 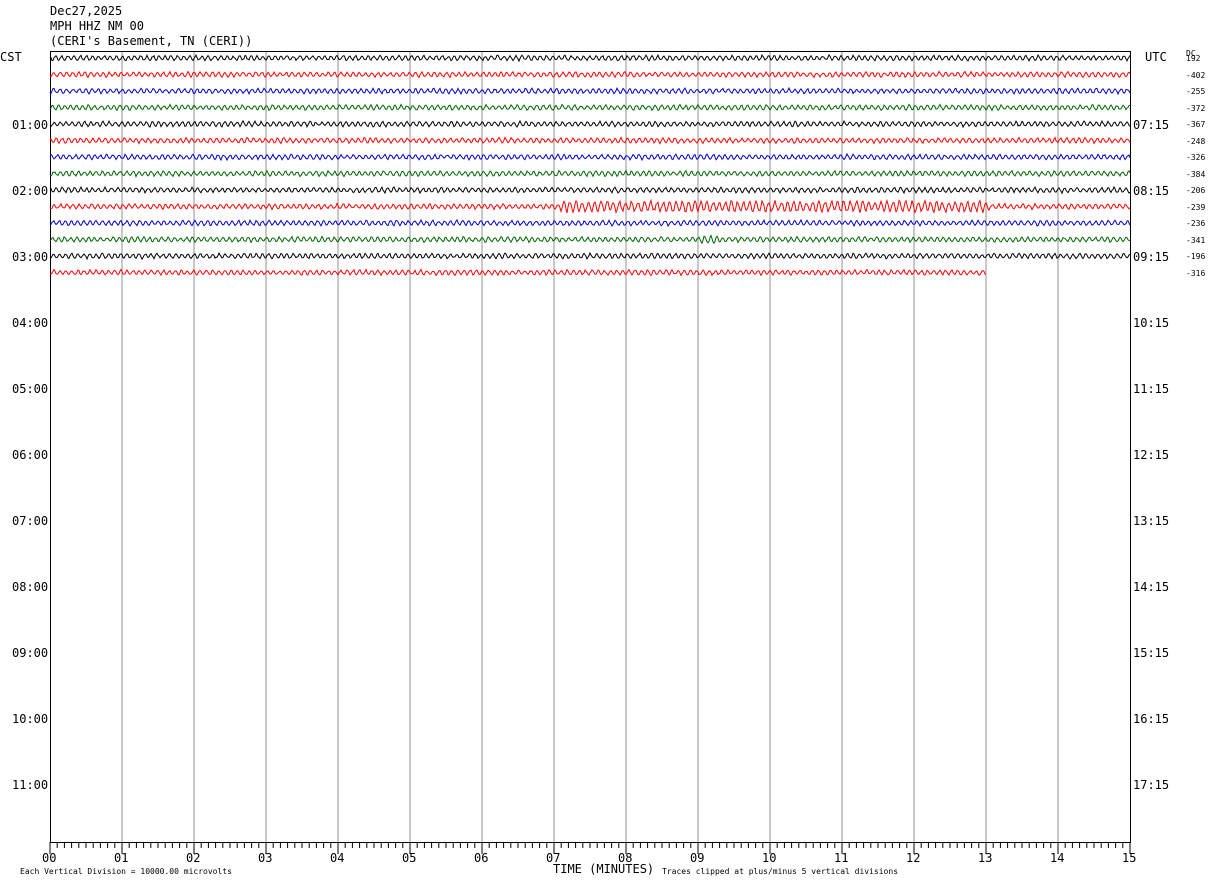 What do you see at coordinates (1151, 257) in the screenshot?
I see `right-hour-label: 09:15` at bounding box center [1151, 257].